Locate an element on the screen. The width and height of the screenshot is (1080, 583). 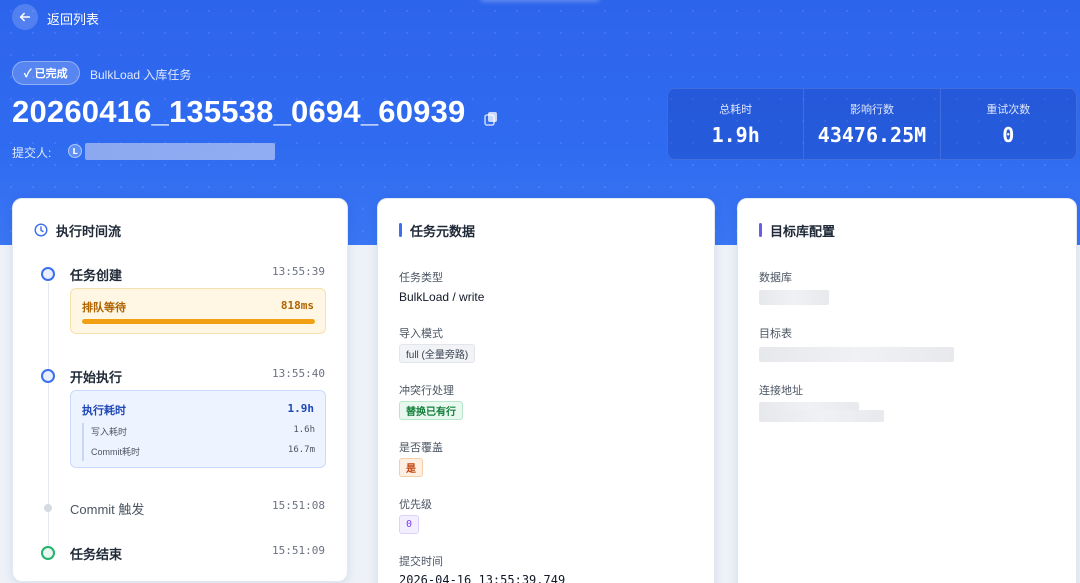
event-title: Commit 触发 is located at coordinates (107, 509).